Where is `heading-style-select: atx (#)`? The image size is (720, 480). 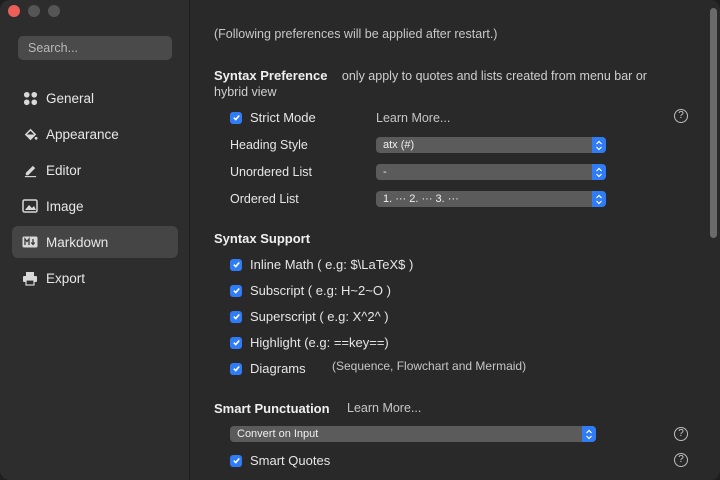 heading-style-select: atx (#) is located at coordinates (491, 145).